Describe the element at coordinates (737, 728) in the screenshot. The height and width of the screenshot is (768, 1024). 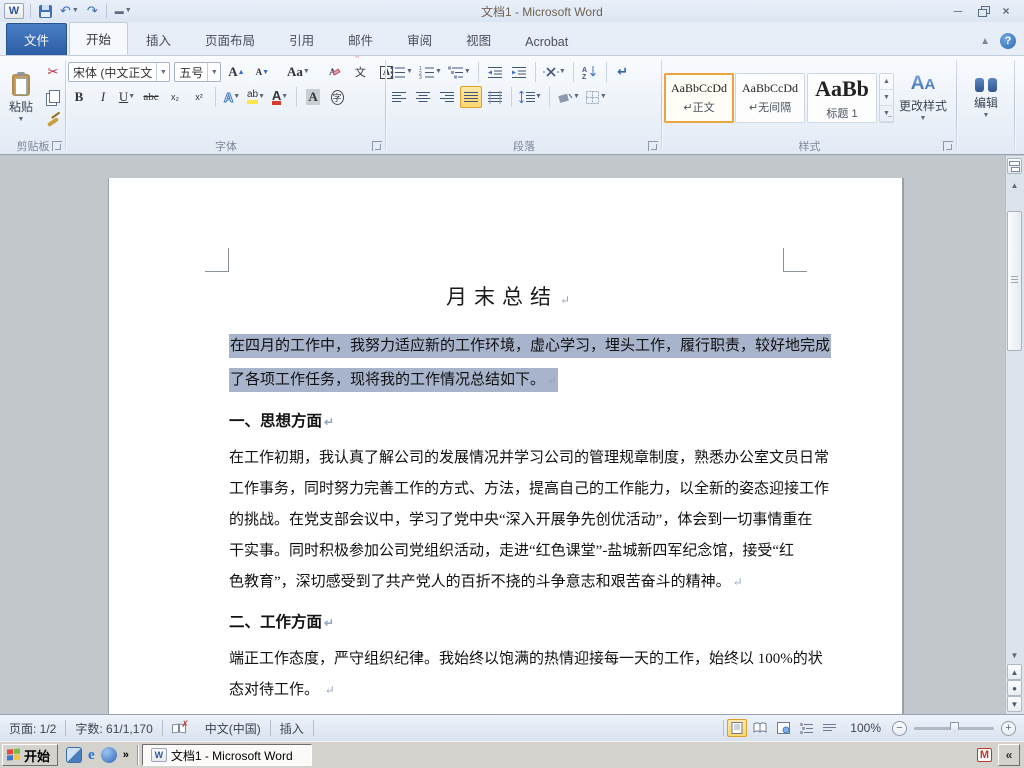
I see `print-layout-view-button` at that location.